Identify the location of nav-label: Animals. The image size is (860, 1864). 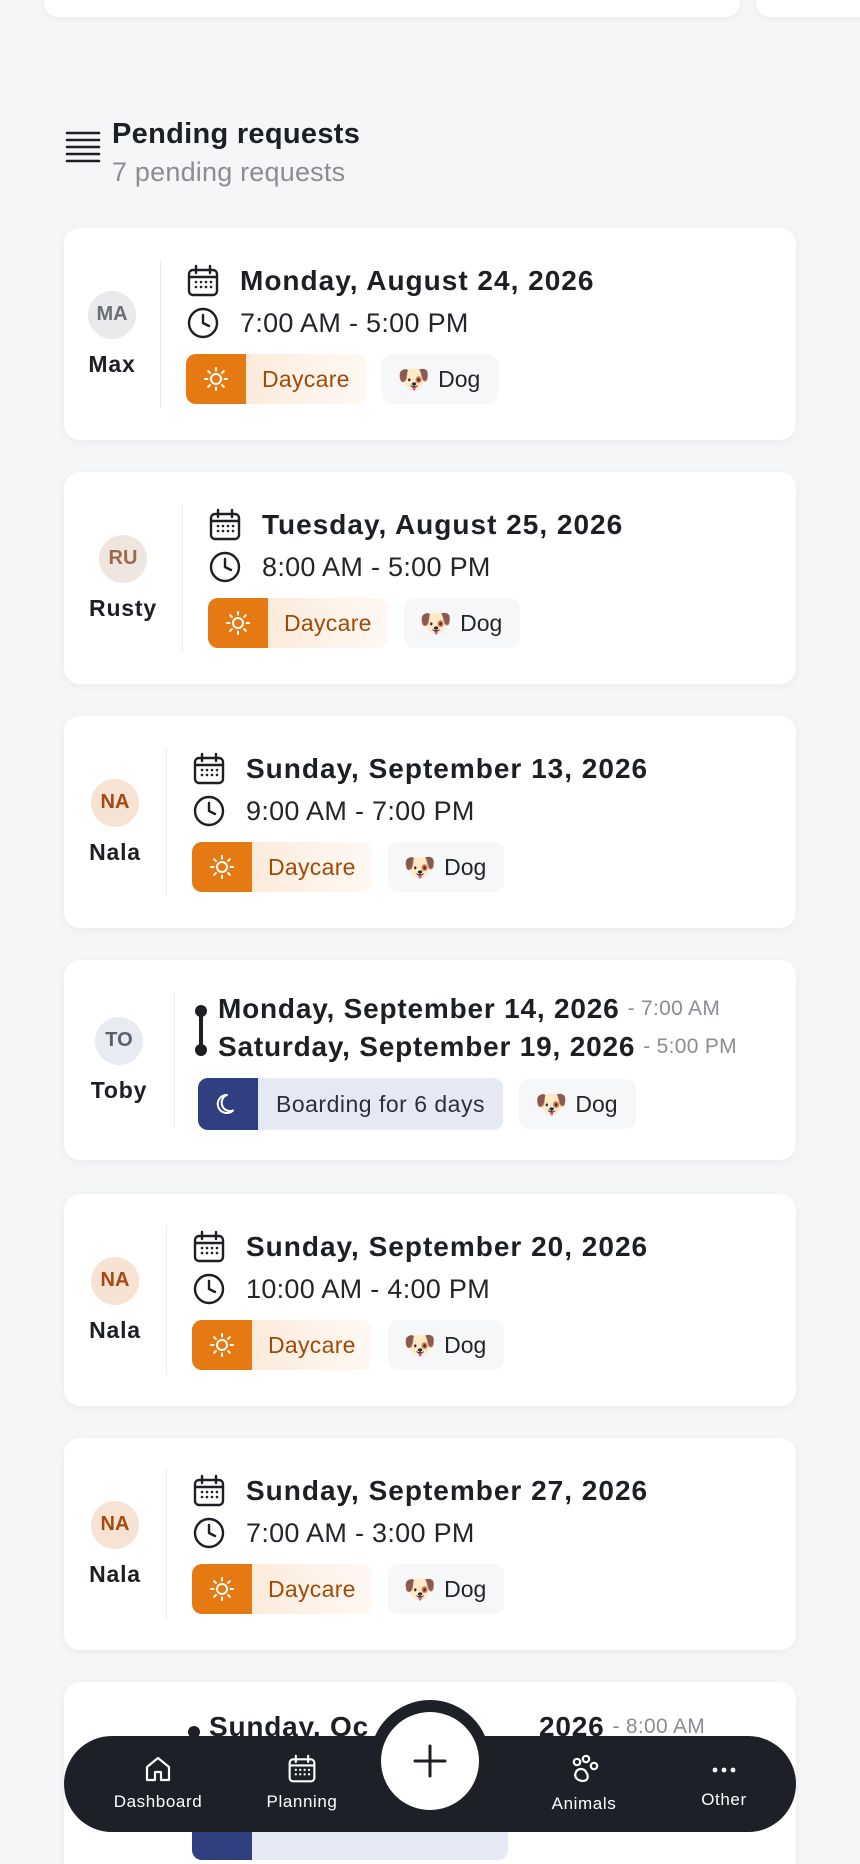
(584, 1803).